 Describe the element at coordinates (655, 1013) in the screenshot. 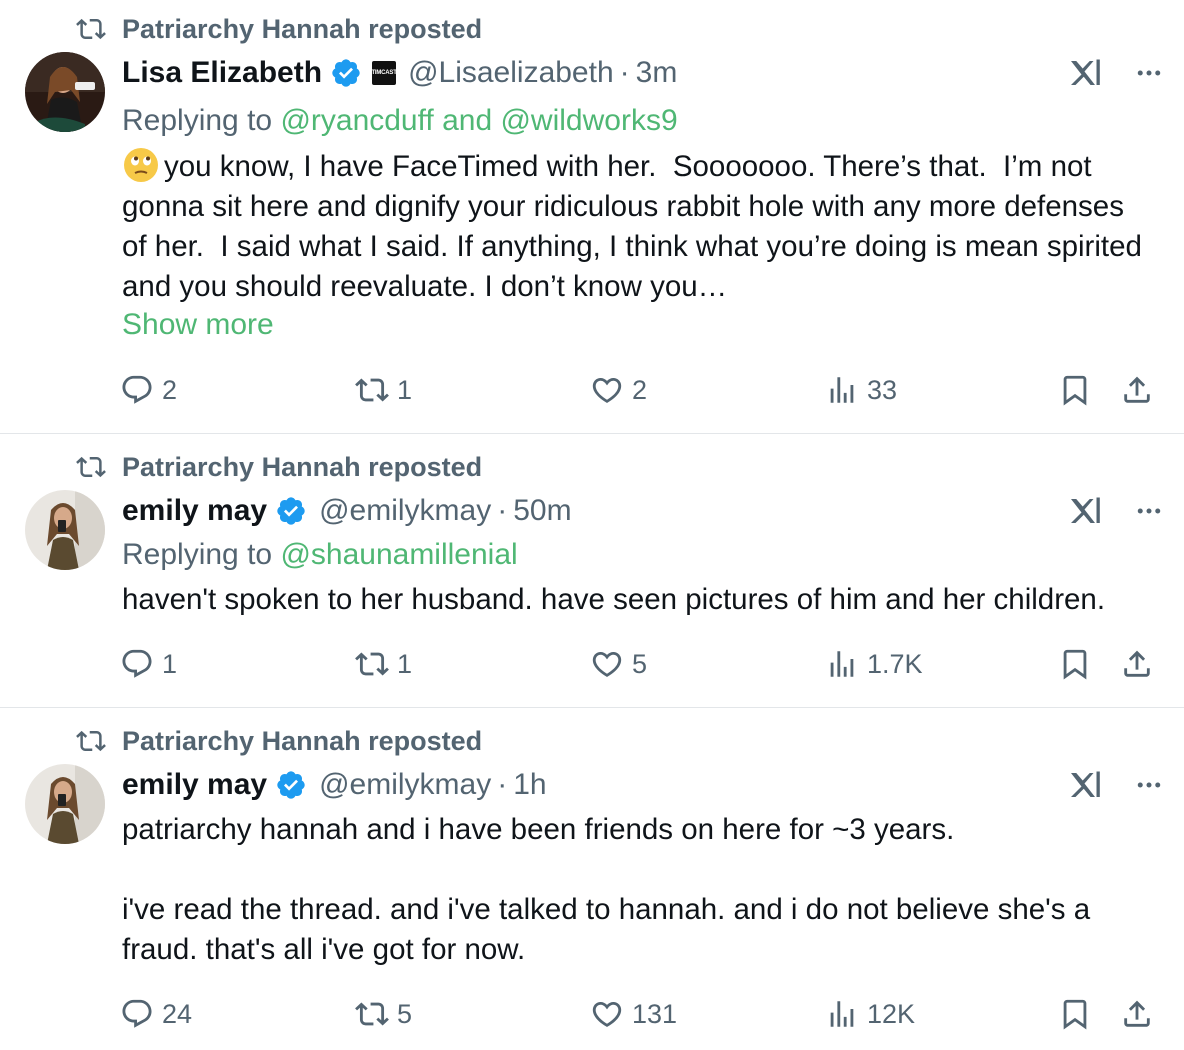

I see `like-count: 131` at that location.